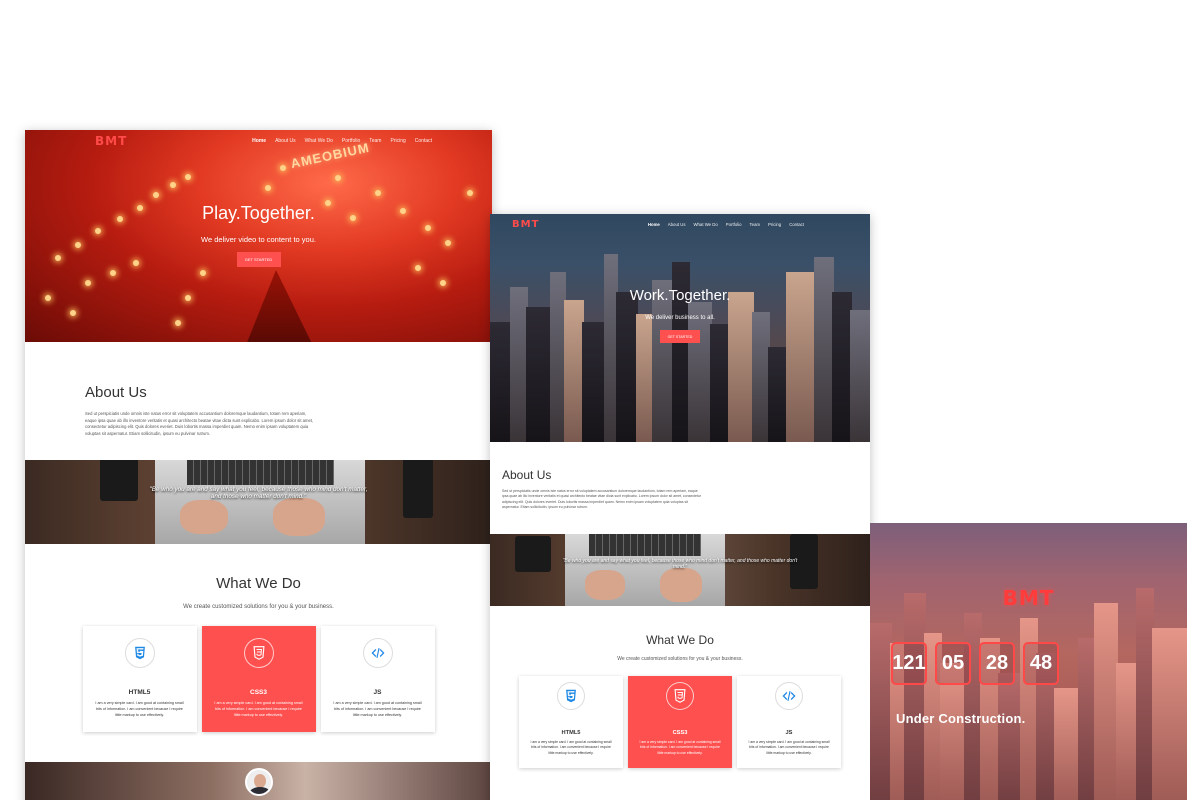 This screenshot has width=1200, height=800. What do you see at coordinates (139, 692) in the screenshot?
I see `card-title: HTML5` at bounding box center [139, 692].